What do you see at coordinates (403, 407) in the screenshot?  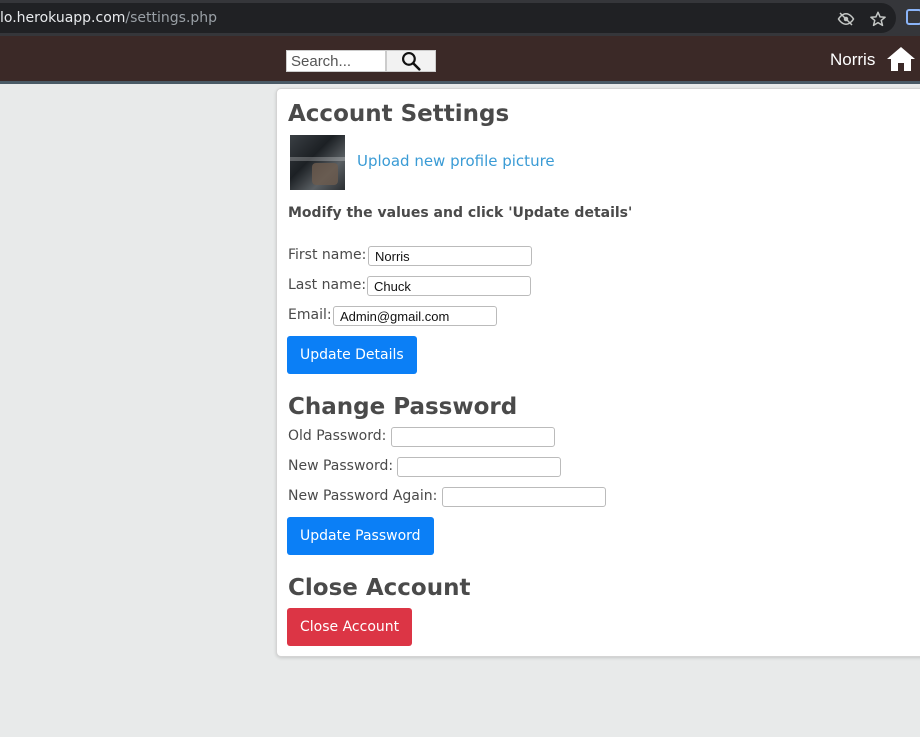 I see `change-password-heading: Change Password` at bounding box center [403, 407].